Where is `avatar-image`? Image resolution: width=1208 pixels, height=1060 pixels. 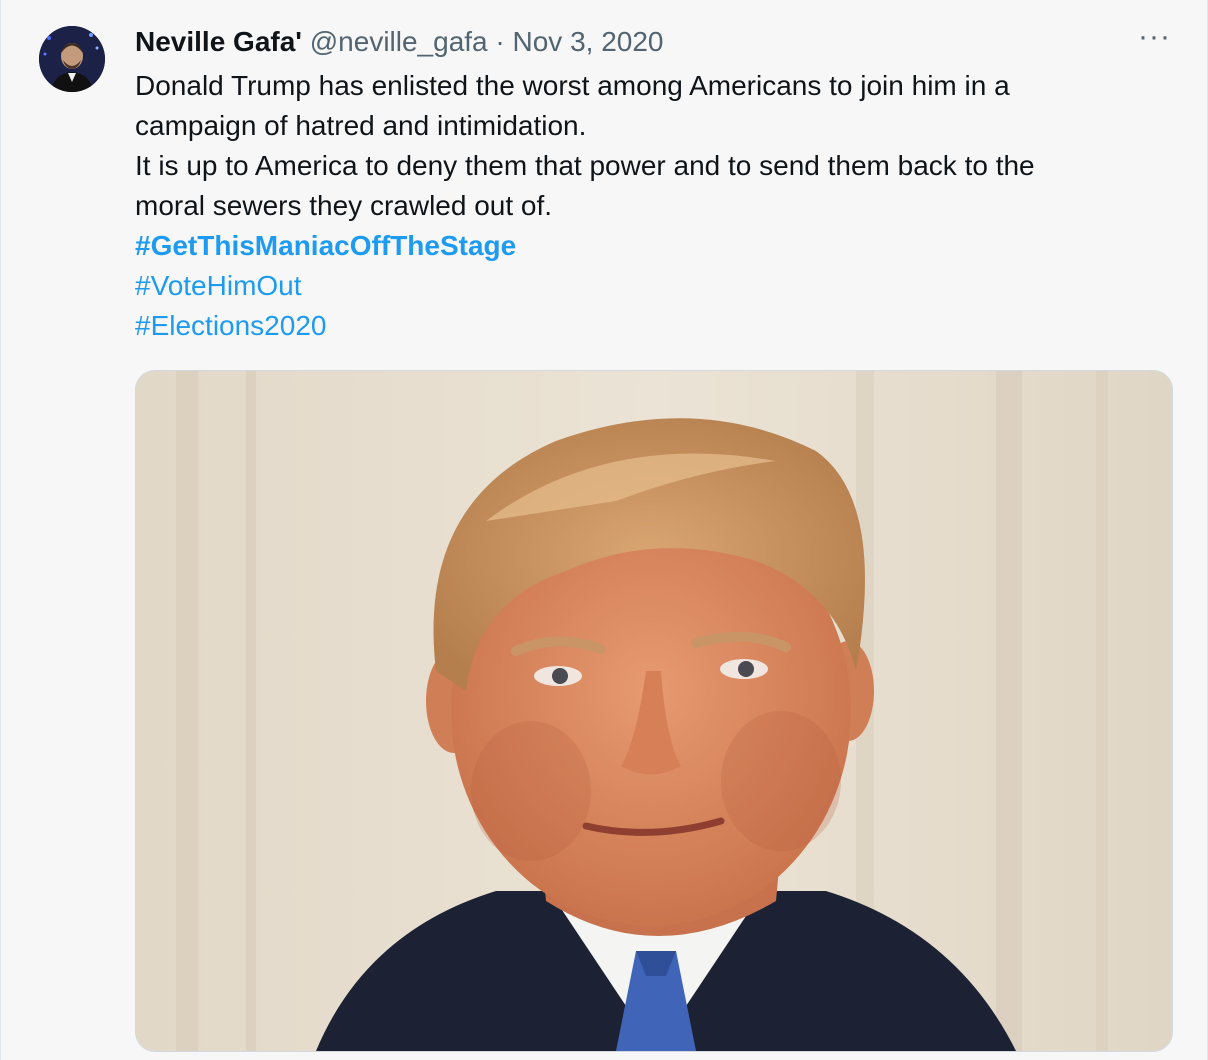 avatar-image is located at coordinates (72, 59).